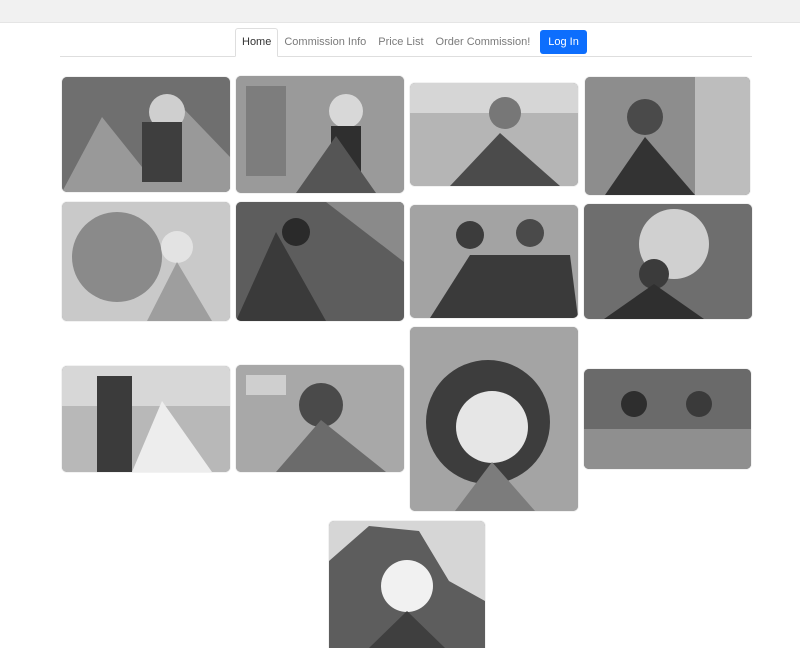  What do you see at coordinates (257, 42) in the screenshot?
I see `tab-home: Home` at bounding box center [257, 42].